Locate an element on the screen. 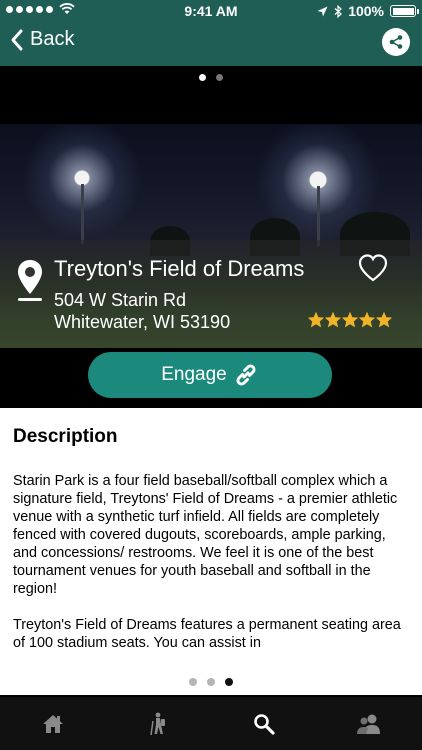  address-line-2: Whitewater, WI 53190 is located at coordinates (142, 322).